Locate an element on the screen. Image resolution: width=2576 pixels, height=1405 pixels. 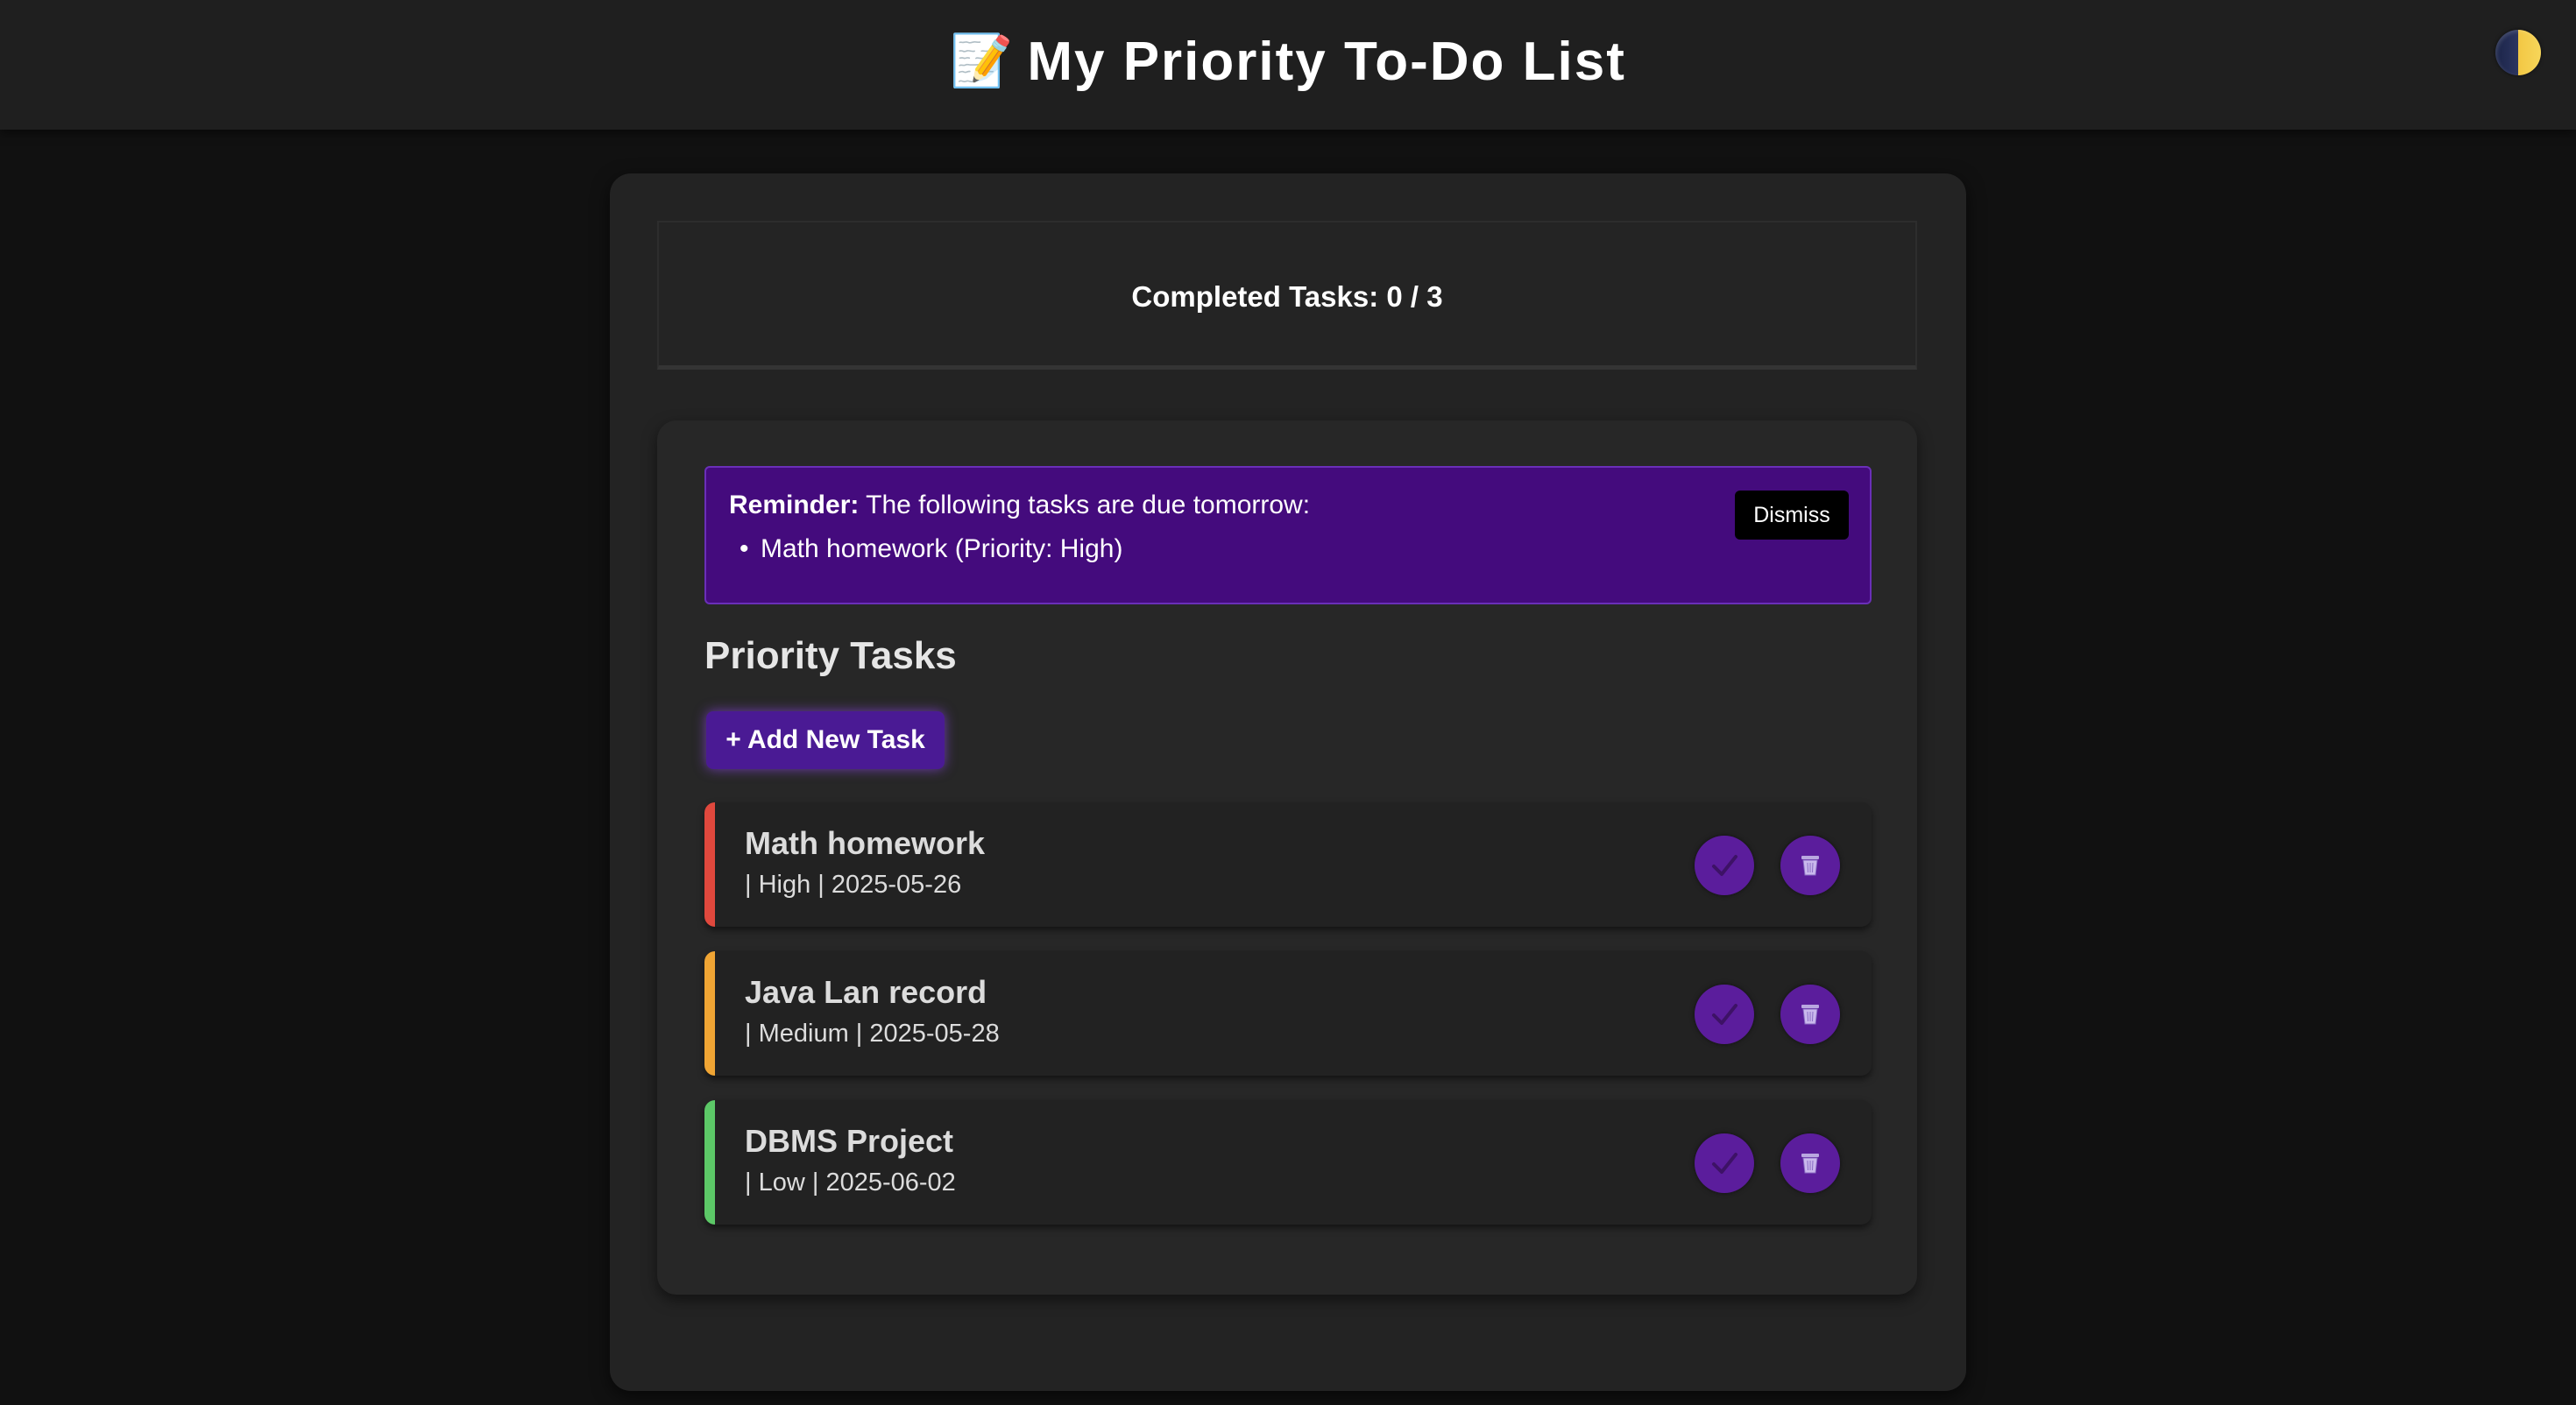
task-name: DBMS Project is located at coordinates (849, 1141).